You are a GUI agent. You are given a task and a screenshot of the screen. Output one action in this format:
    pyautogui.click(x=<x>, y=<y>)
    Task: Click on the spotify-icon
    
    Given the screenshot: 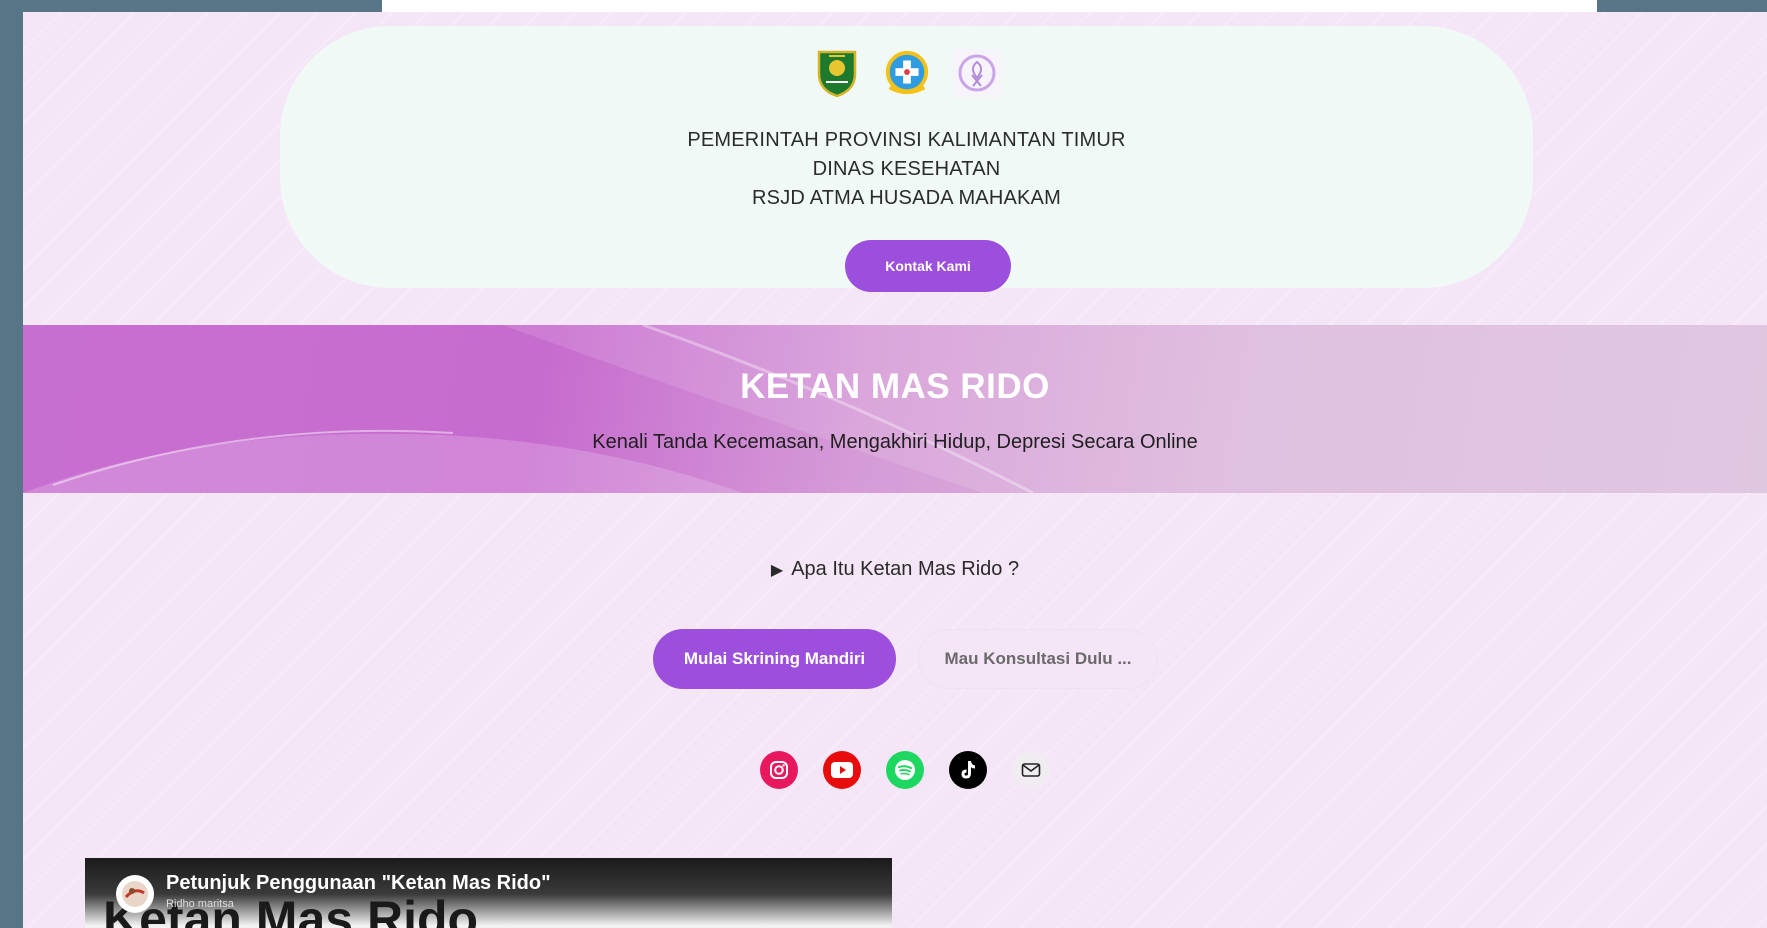 What is the action you would take?
    pyautogui.click(x=905, y=770)
    